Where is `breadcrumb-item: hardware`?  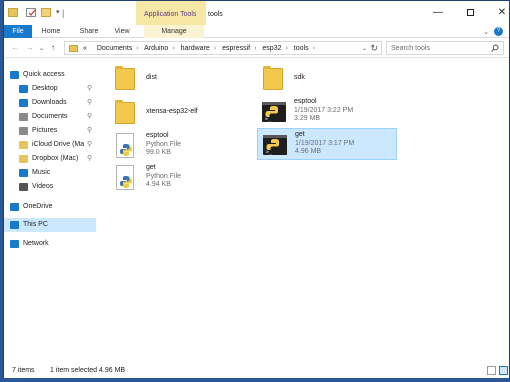
breadcrumb-item: hardware is located at coordinates (195, 48).